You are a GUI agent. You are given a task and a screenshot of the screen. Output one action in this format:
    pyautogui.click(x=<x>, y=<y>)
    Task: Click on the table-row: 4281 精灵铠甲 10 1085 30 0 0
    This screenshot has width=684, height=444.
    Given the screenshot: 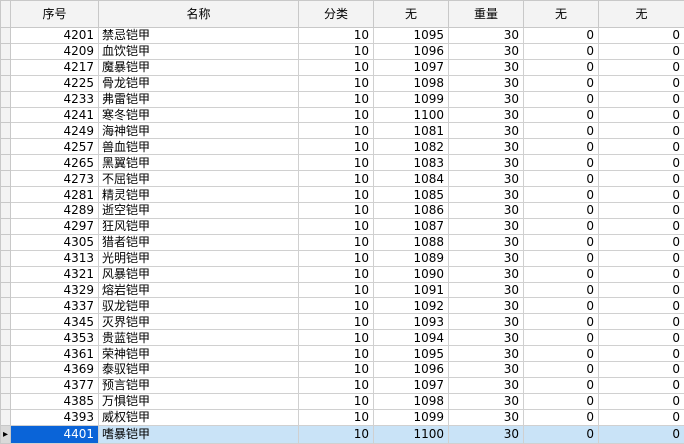 What is the action you would take?
    pyautogui.click(x=342, y=194)
    